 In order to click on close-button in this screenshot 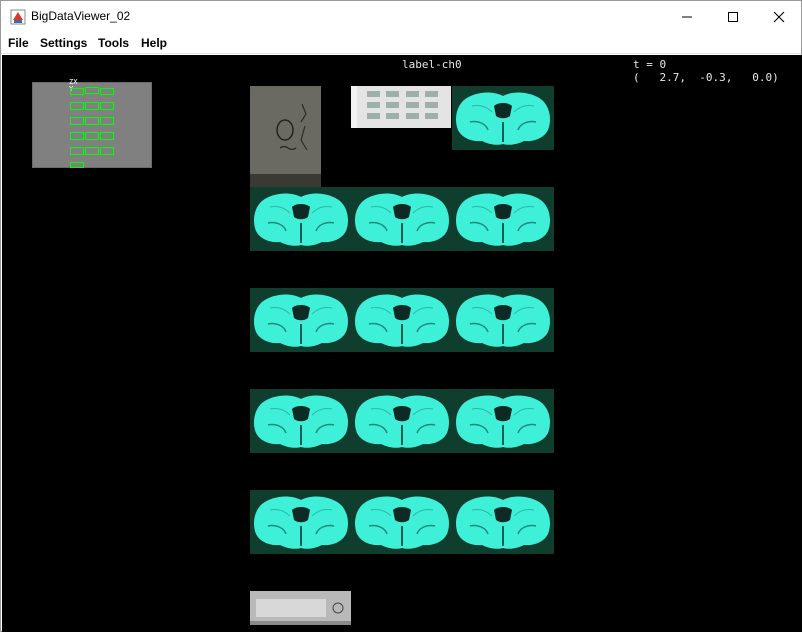, I will do `click(779, 16)`.